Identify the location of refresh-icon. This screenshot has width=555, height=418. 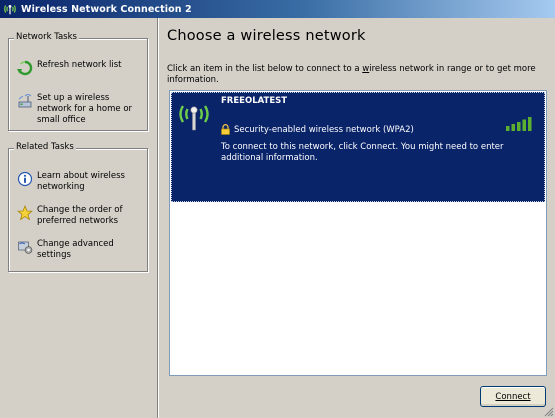
(25, 68).